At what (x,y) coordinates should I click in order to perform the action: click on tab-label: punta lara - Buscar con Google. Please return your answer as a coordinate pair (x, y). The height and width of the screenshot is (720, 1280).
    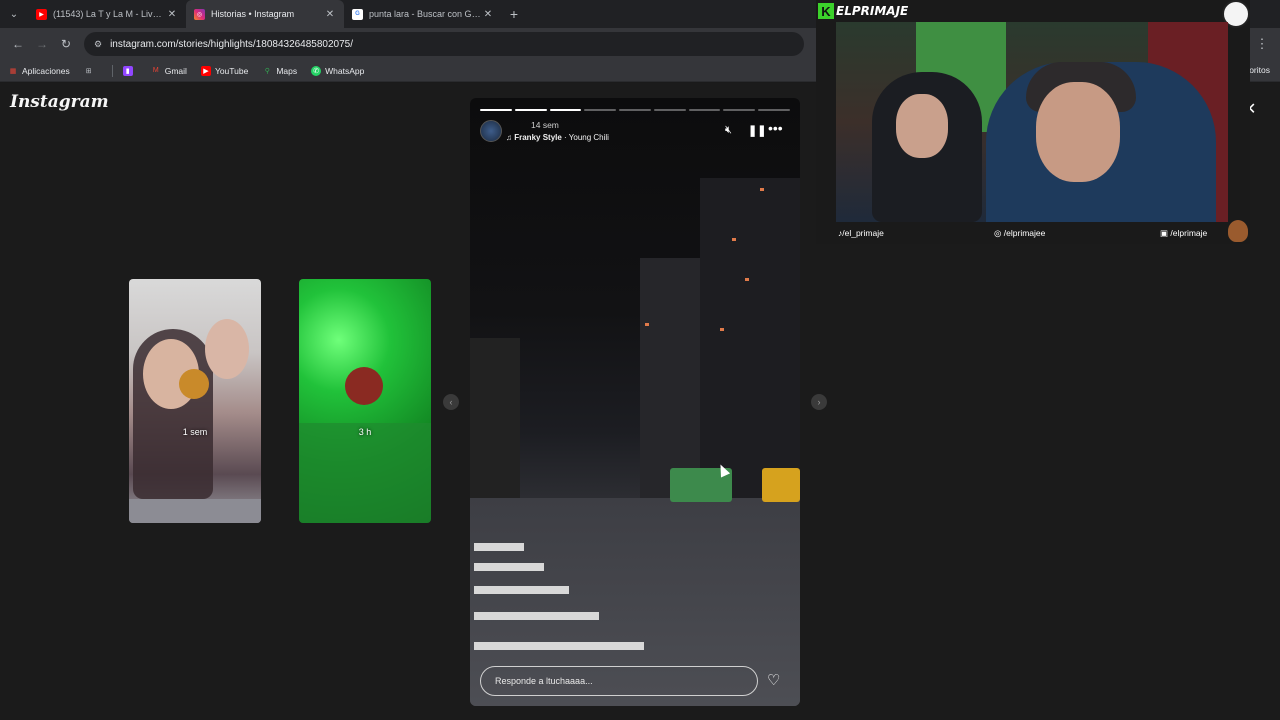
    Looking at the image, I should click on (425, 14).